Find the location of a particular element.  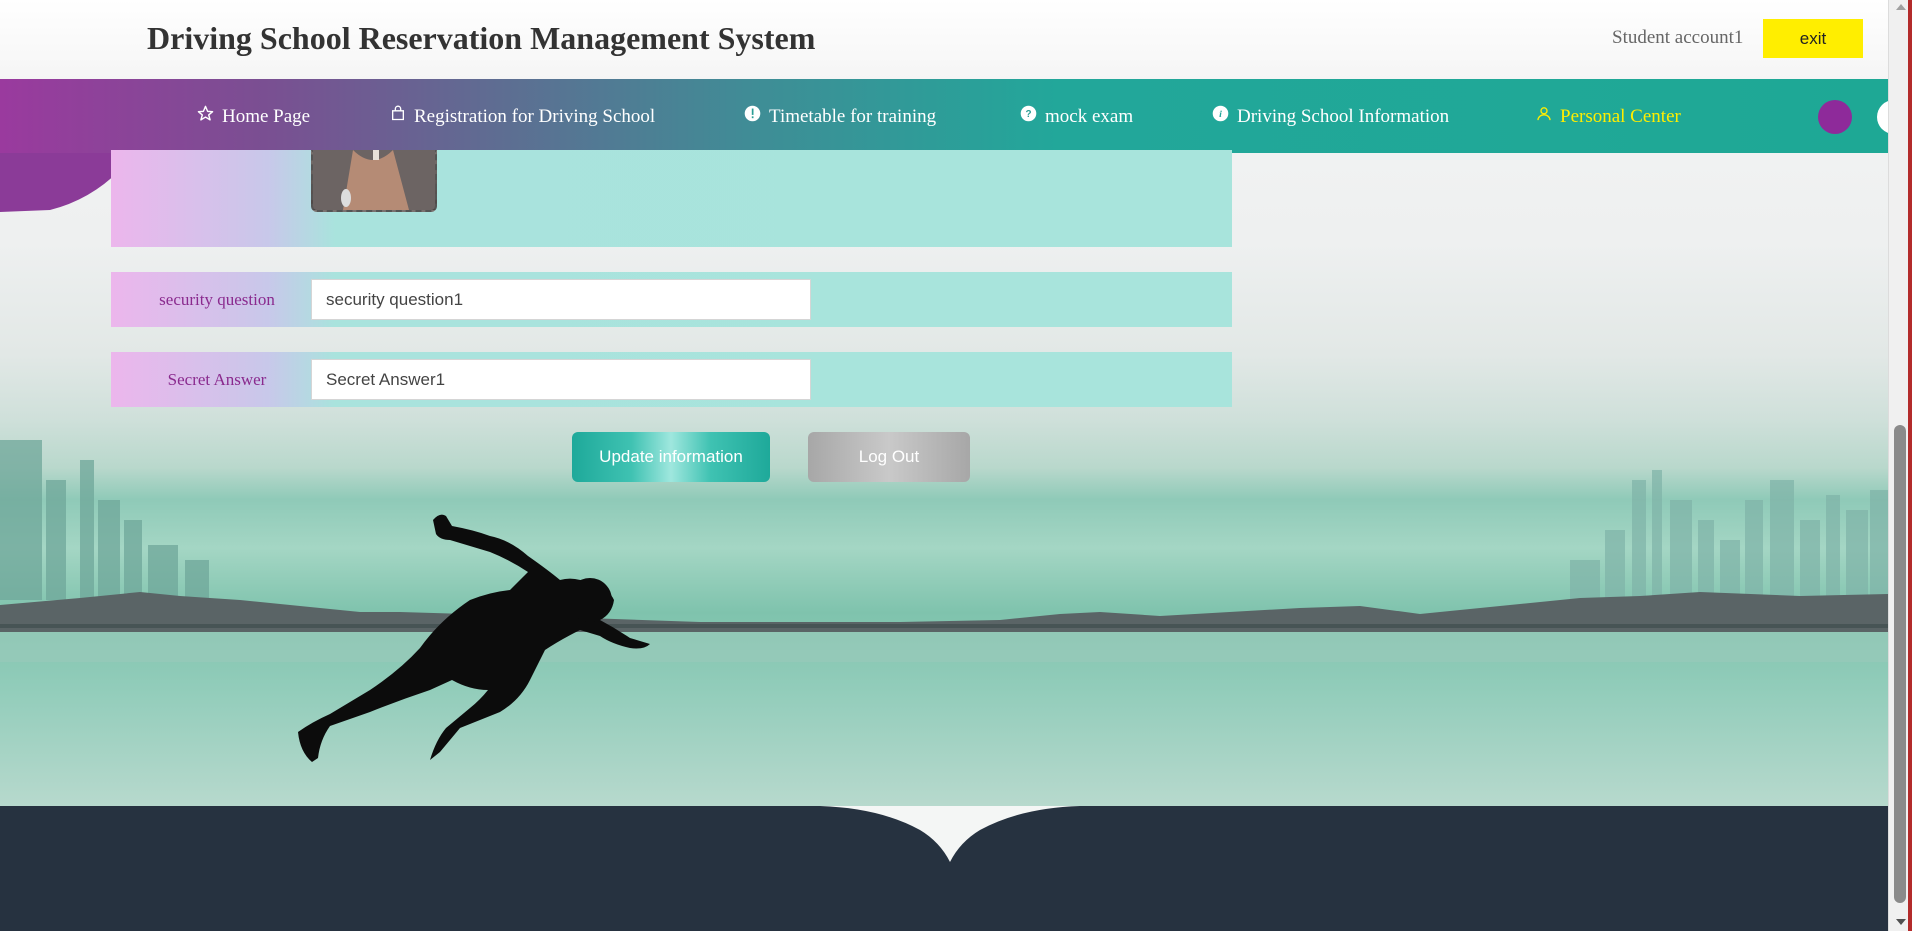

nav-item-personal-center: Personal Center is located at coordinates (1608, 116).